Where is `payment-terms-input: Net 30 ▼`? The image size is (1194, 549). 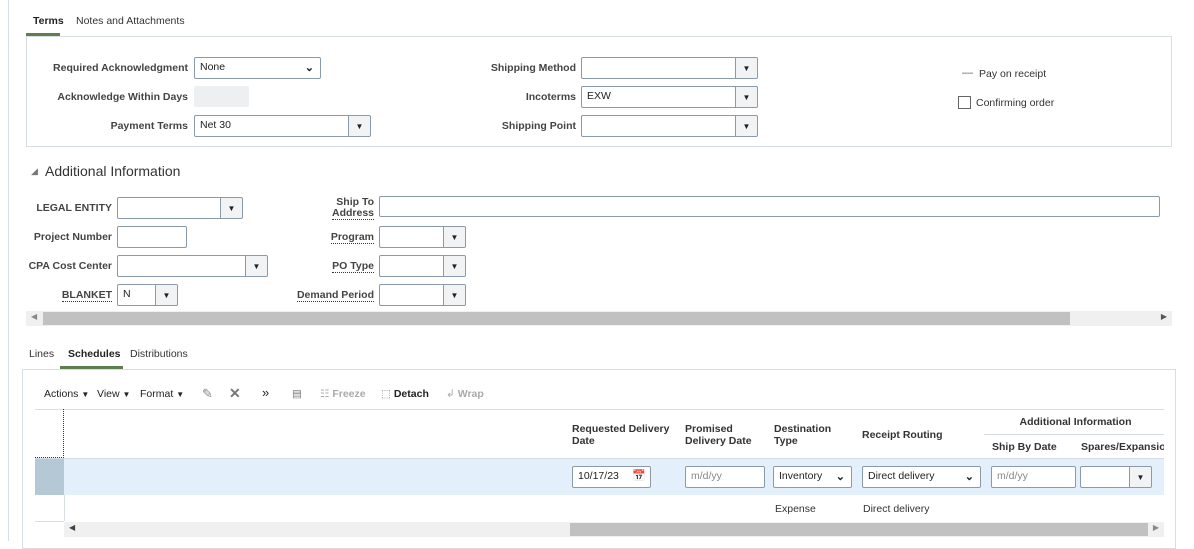 payment-terms-input: Net 30 ▼ is located at coordinates (282, 126).